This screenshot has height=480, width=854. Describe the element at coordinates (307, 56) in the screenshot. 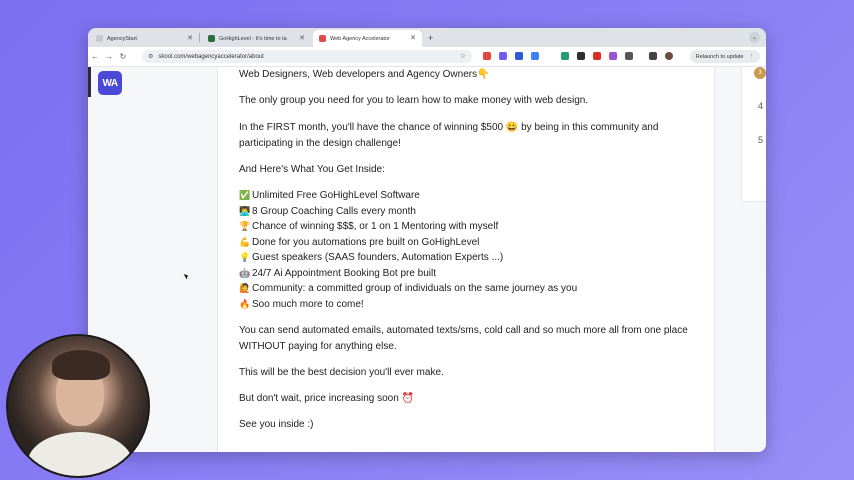

I see `address-bar: ⚙ skool.com/webagencyaccelerator/about ☆` at that location.